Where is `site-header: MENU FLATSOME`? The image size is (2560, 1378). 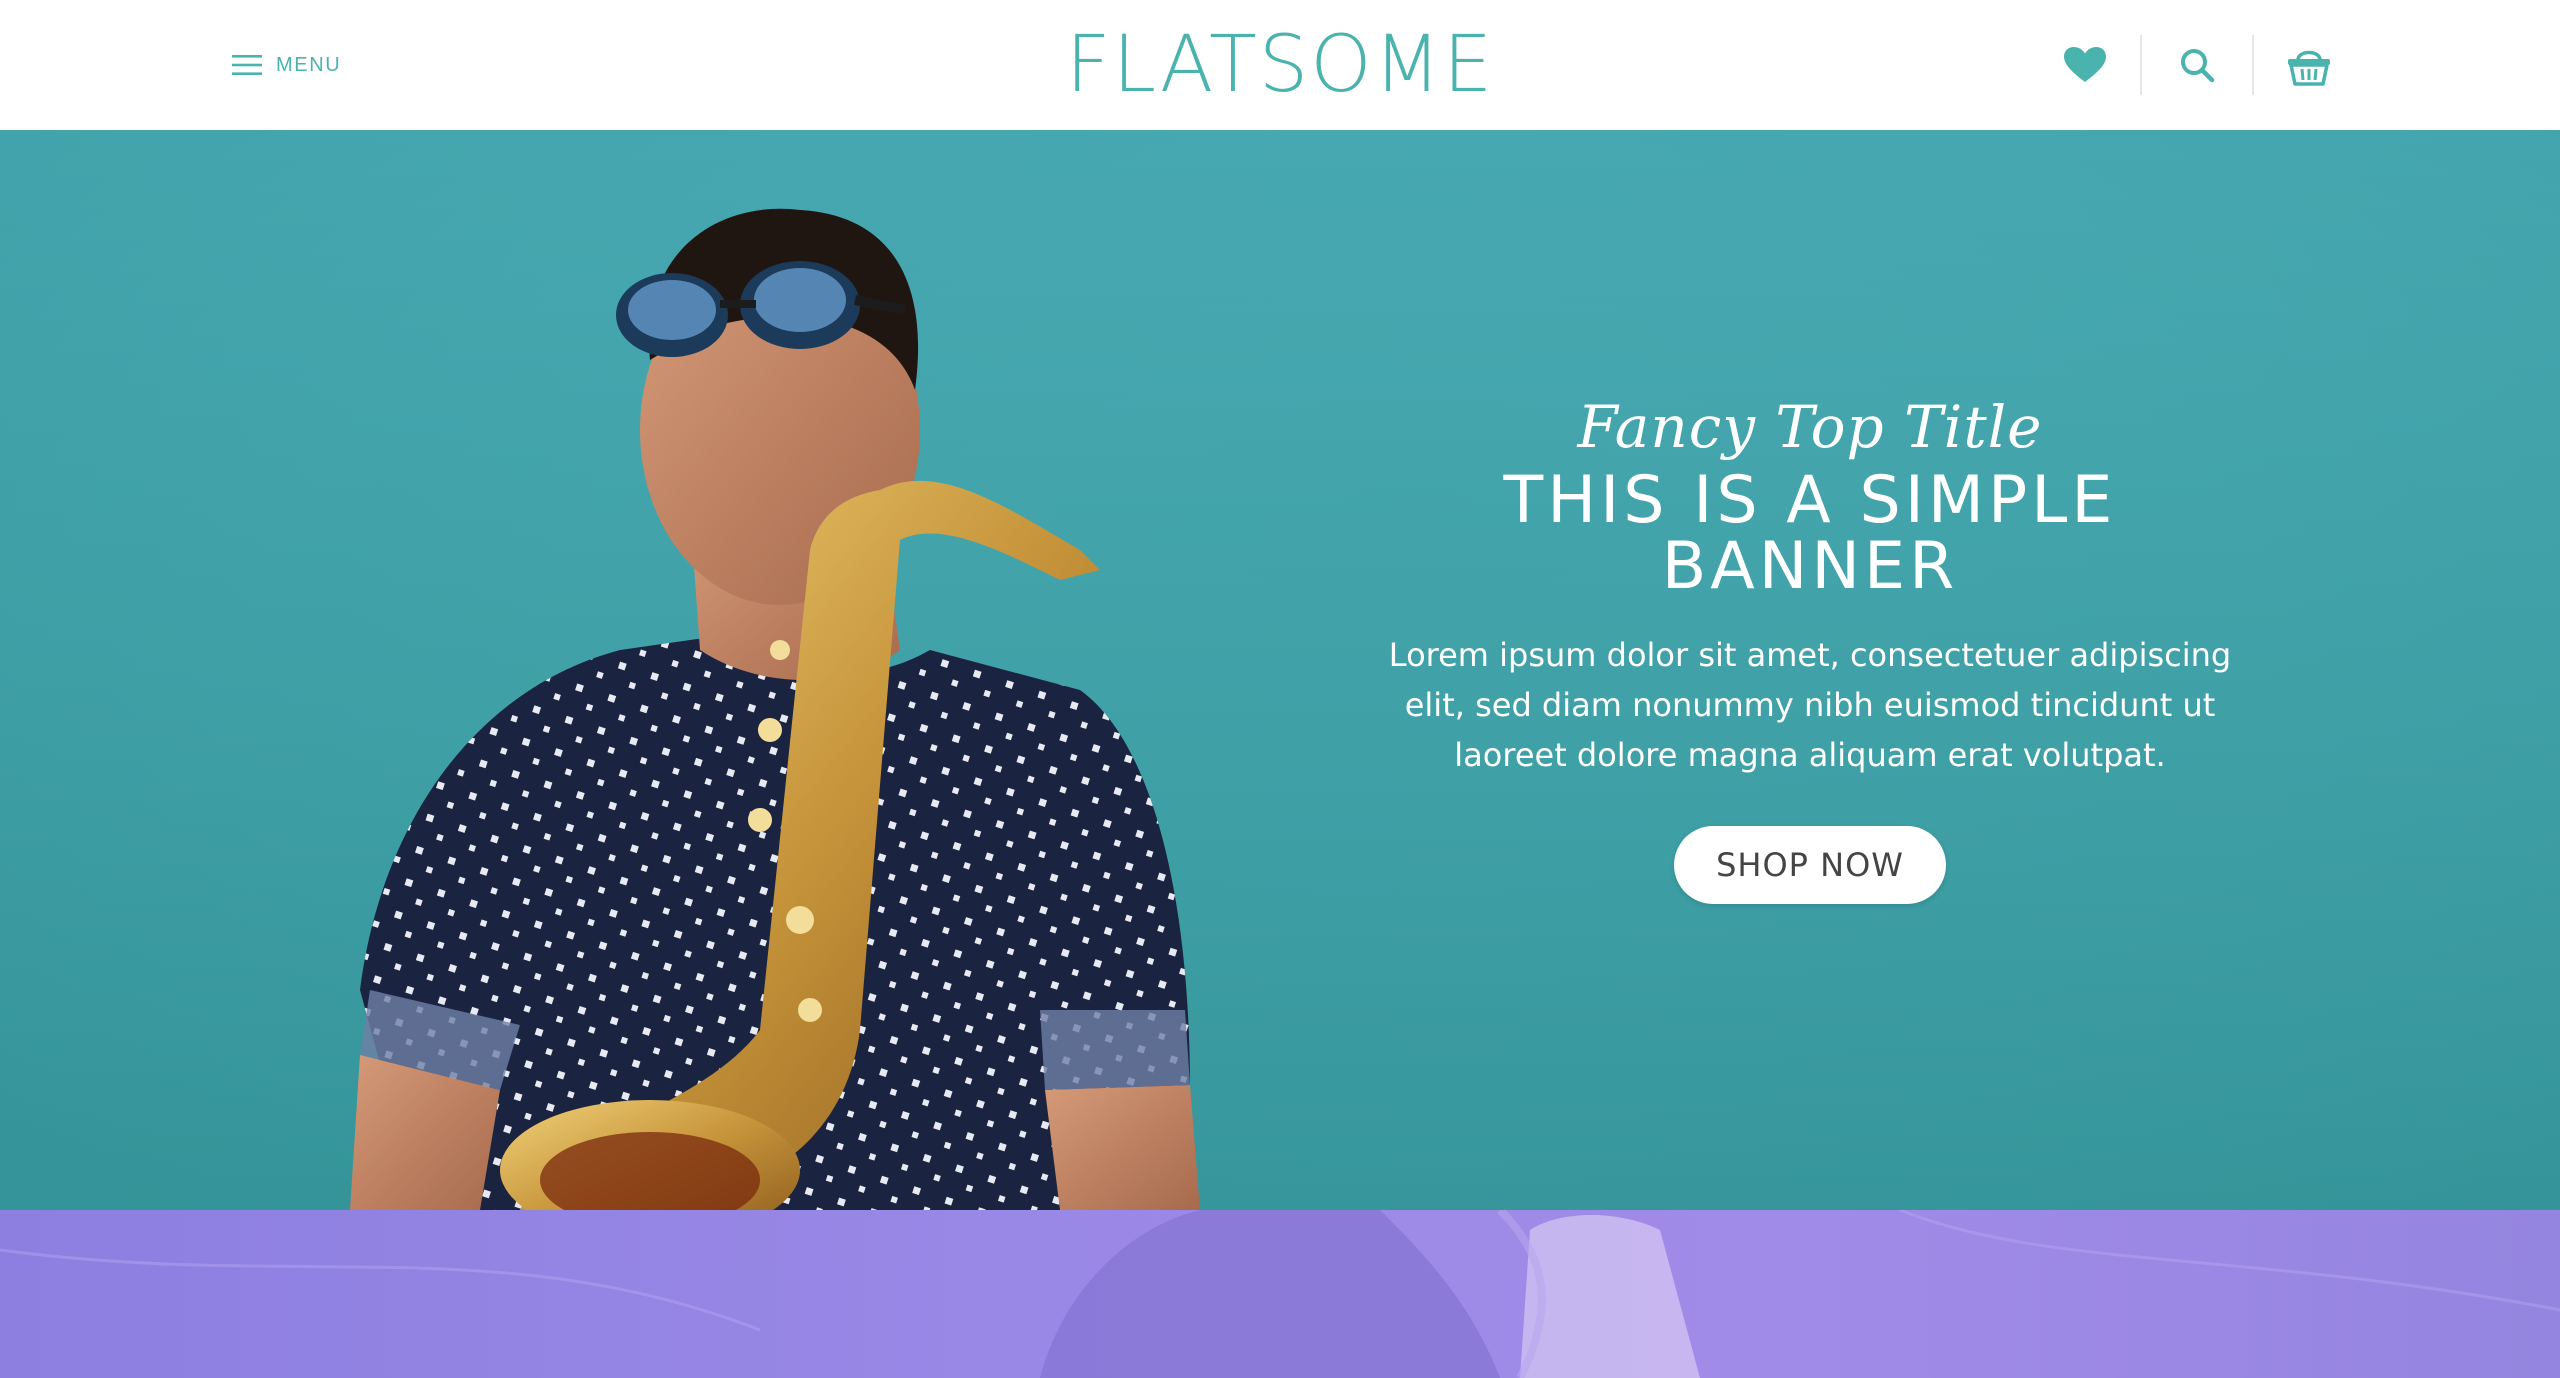
site-header: MENU FLATSOME is located at coordinates (1280, 65).